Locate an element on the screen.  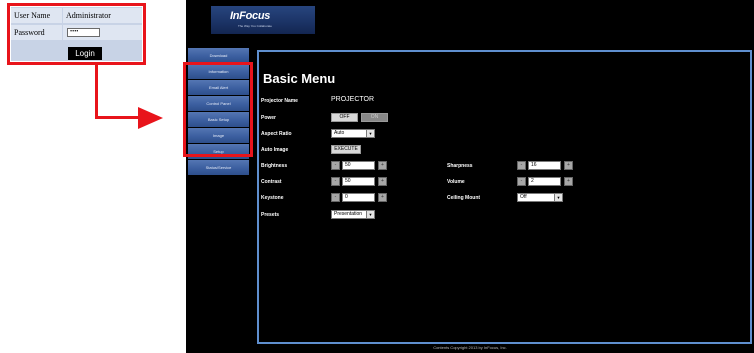
infocus-logo: InFocus The Way You Collaborate is located at coordinates (263, 20).